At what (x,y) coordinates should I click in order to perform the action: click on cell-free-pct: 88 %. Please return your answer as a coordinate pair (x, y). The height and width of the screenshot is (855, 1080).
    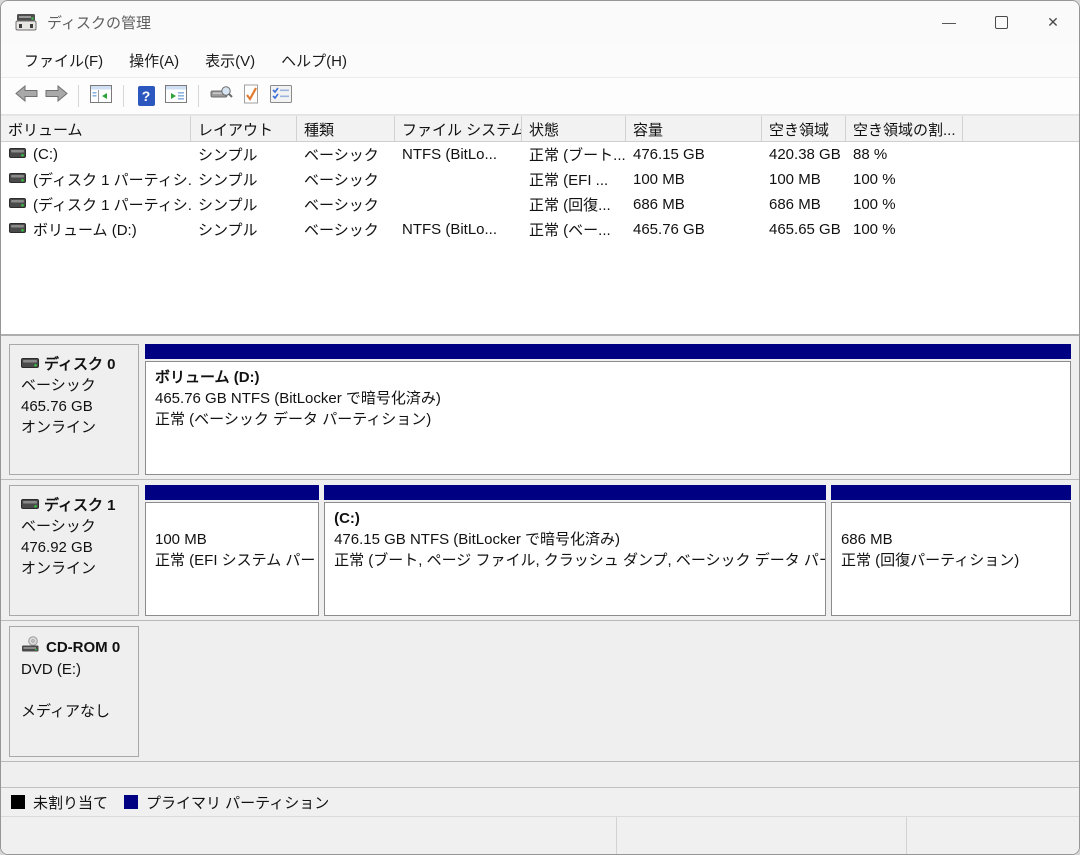
    Looking at the image, I should click on (870, 154).